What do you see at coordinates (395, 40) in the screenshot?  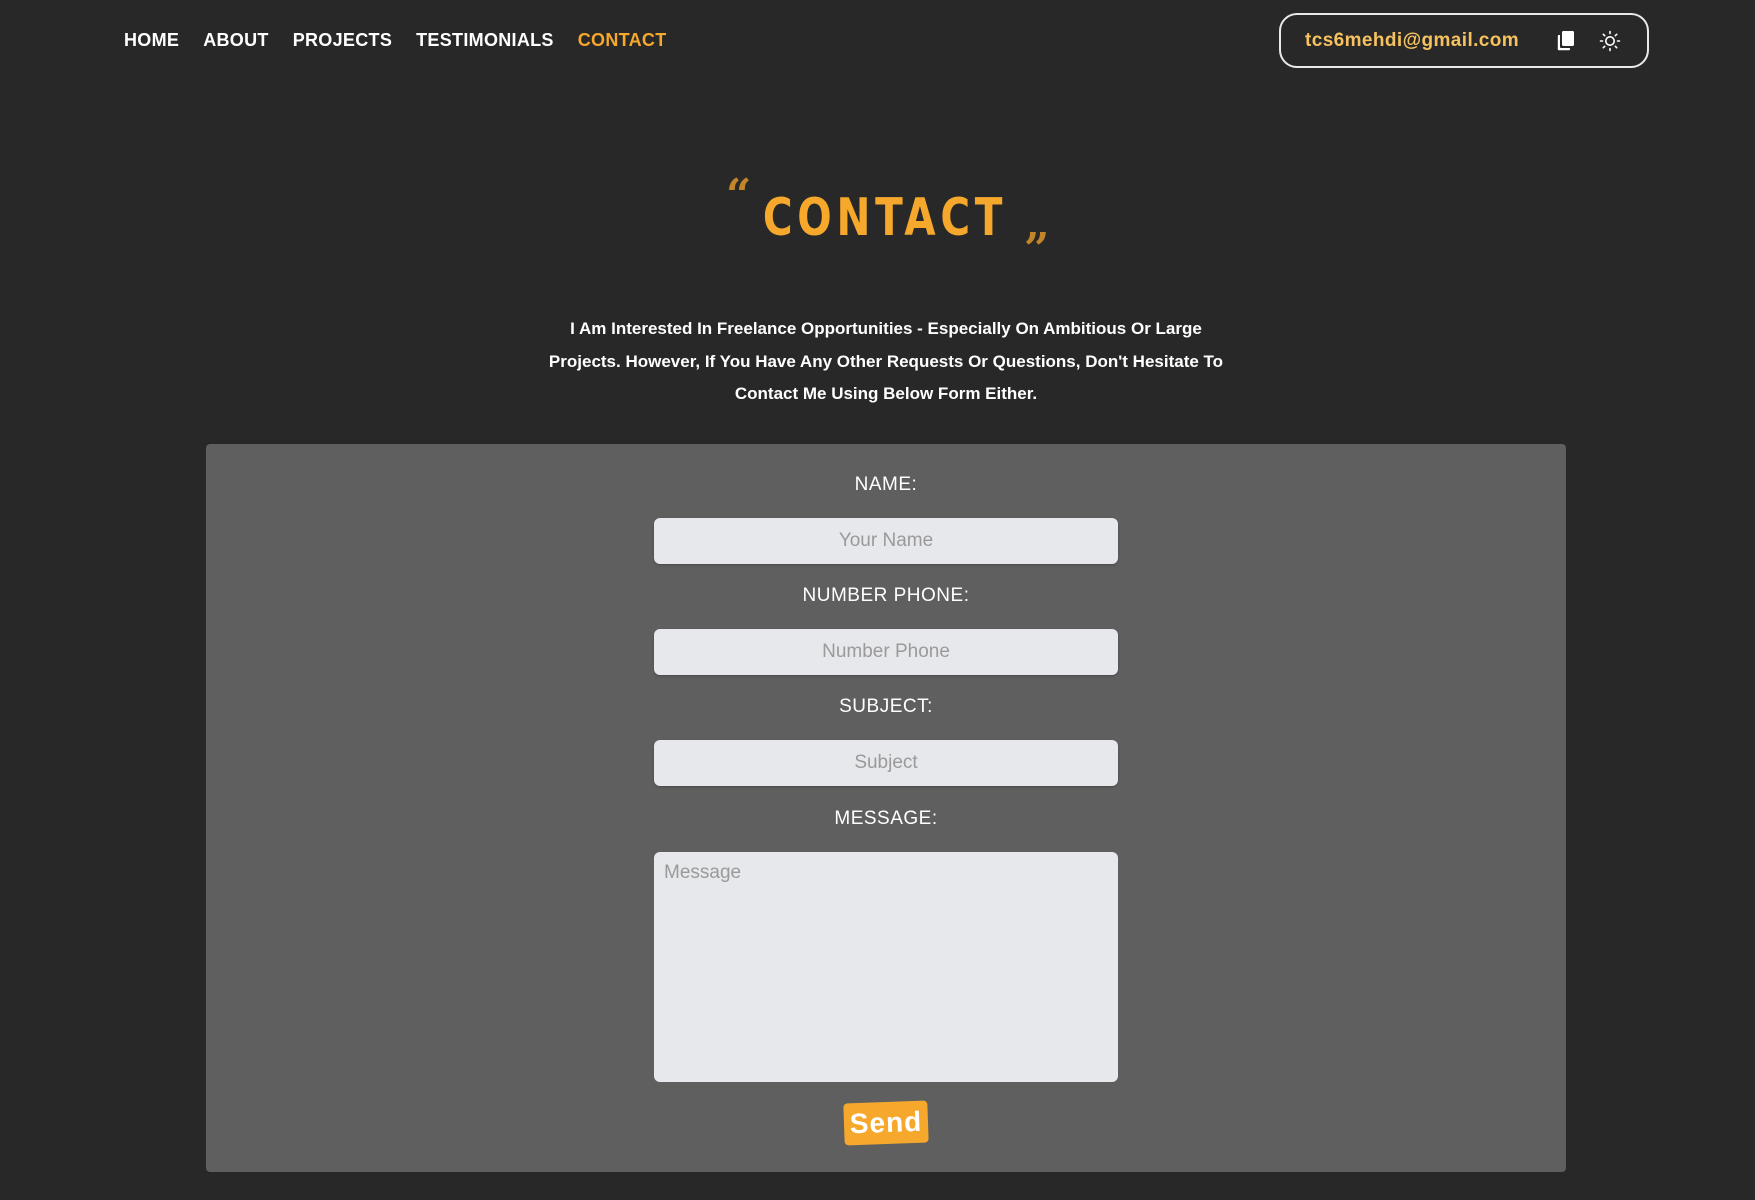 I see `main-nav: HOME ABOUT PROJECTS TESTIMONIALS CONTACT` at bounding box center [395, 40].